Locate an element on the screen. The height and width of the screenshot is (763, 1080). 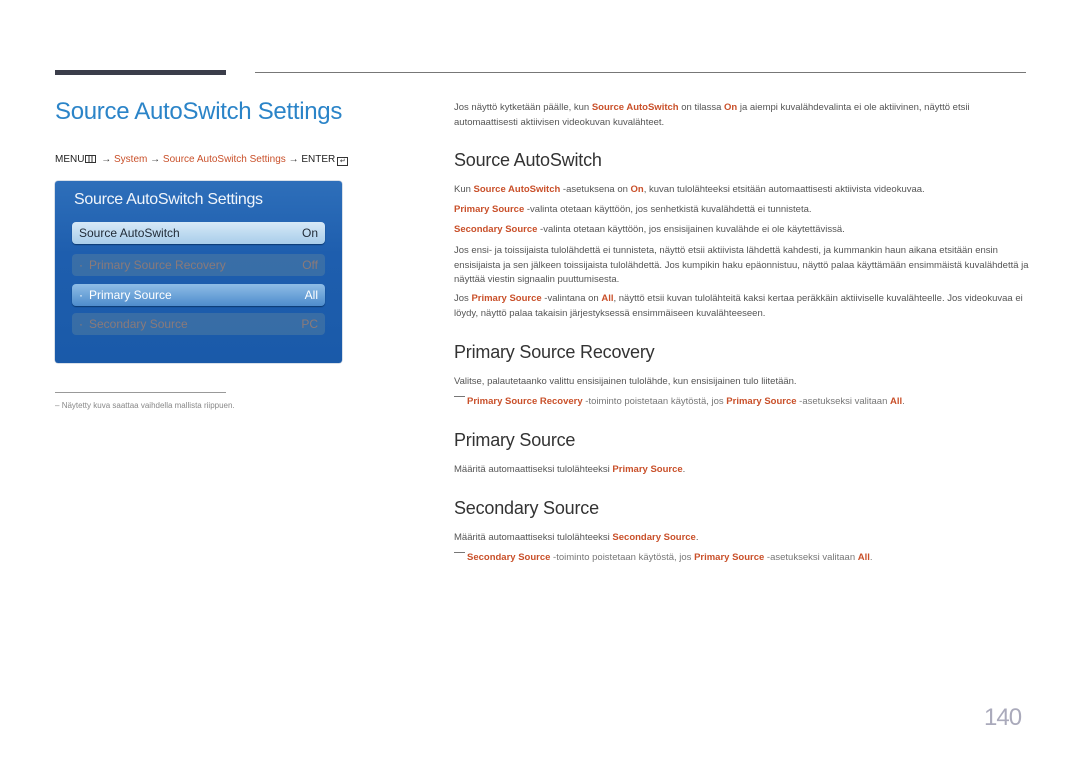
breadcrumb-system: System is located at coordinates (131, 159).